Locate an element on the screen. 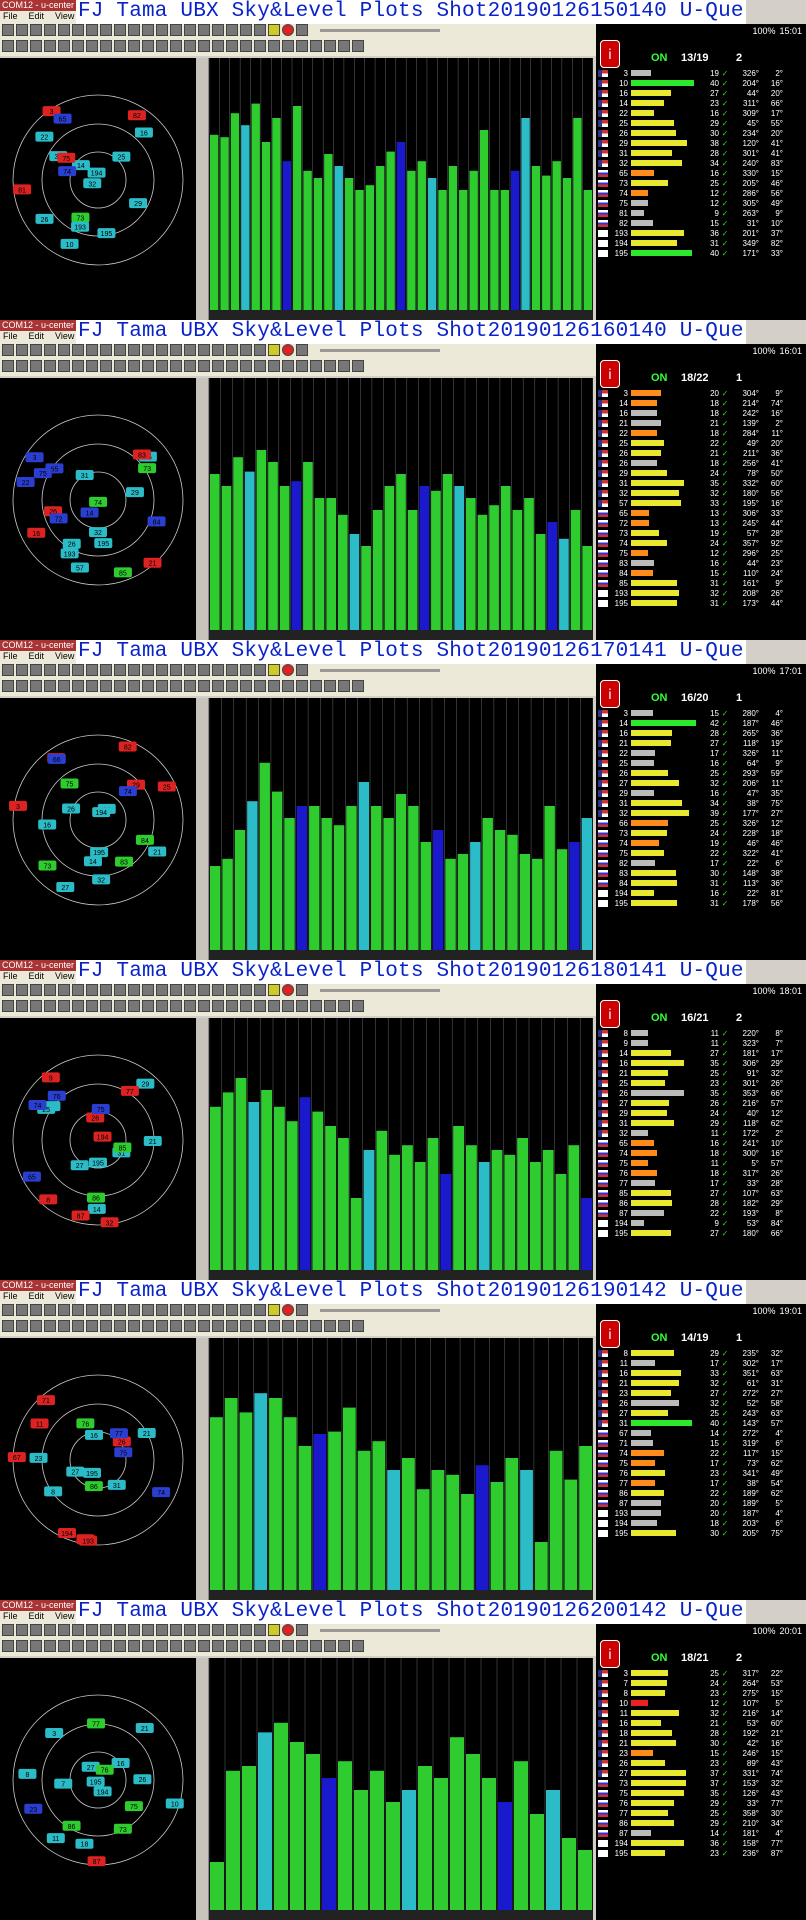 The image size is (806, 1920). satellite-row: 25 22 ✓ 49° 20° is located at coordinates (701, 443).